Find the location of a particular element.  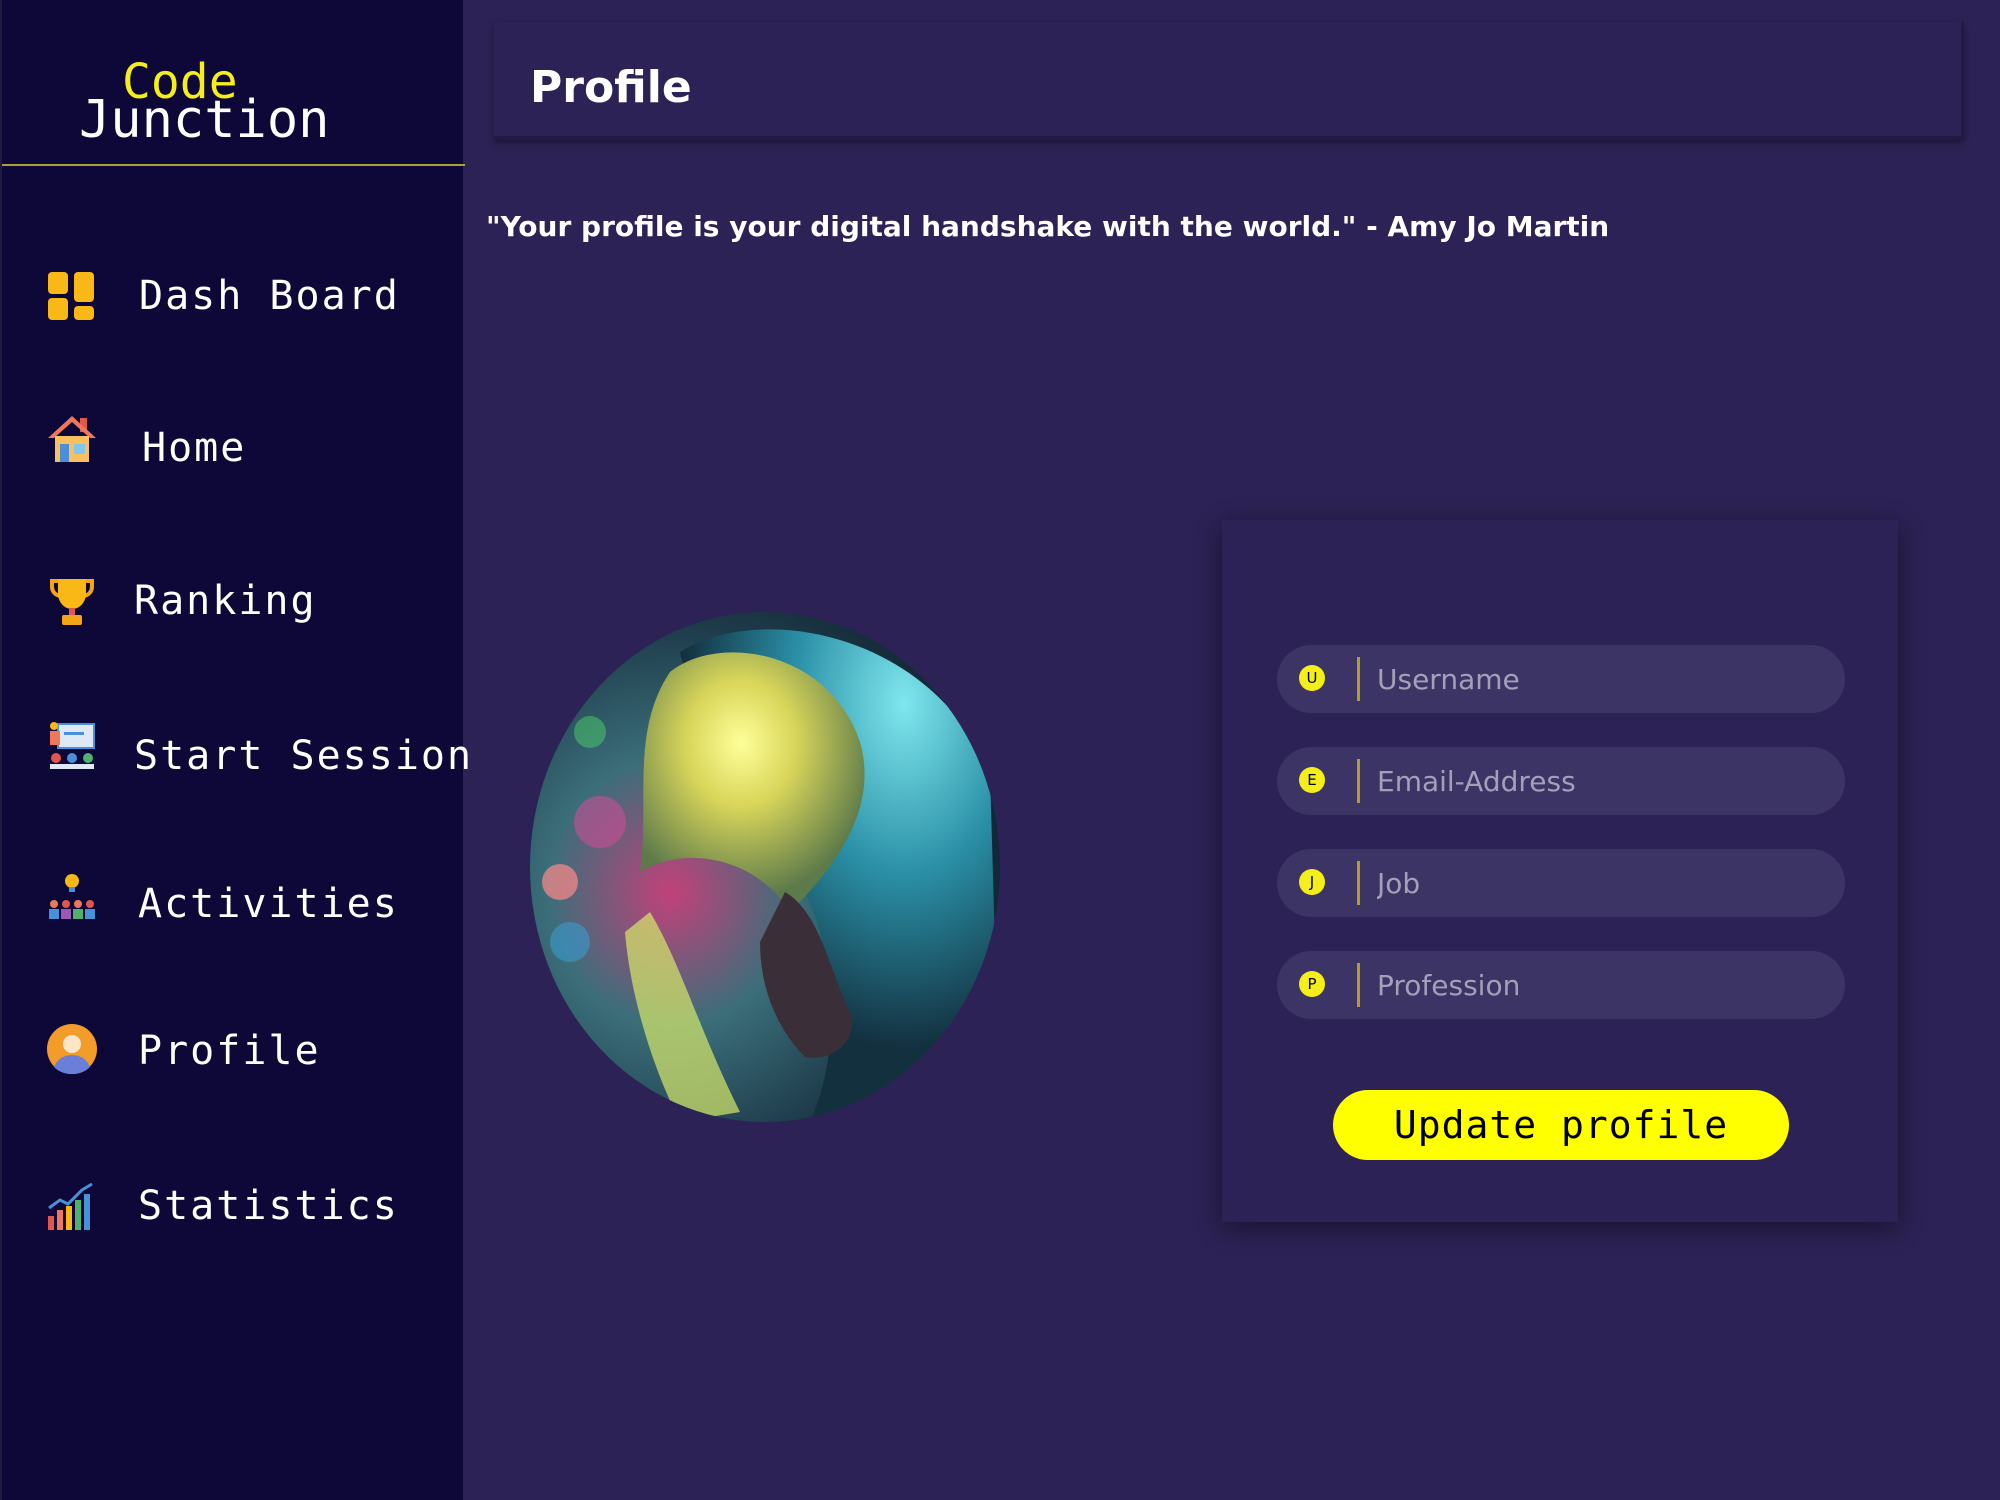

brand-logo: Code Junction is located at coordinates (233, 83).